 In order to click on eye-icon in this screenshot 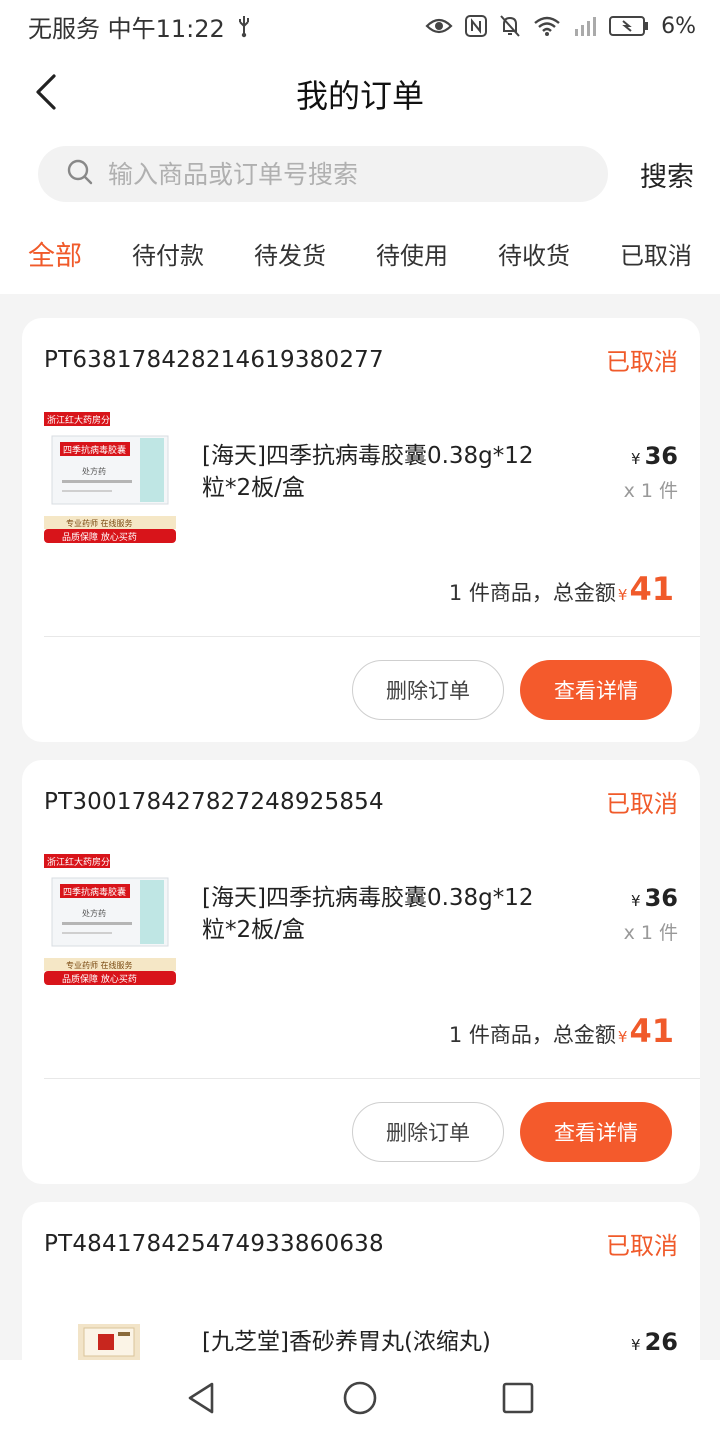, I will do `click(439, 26)`.